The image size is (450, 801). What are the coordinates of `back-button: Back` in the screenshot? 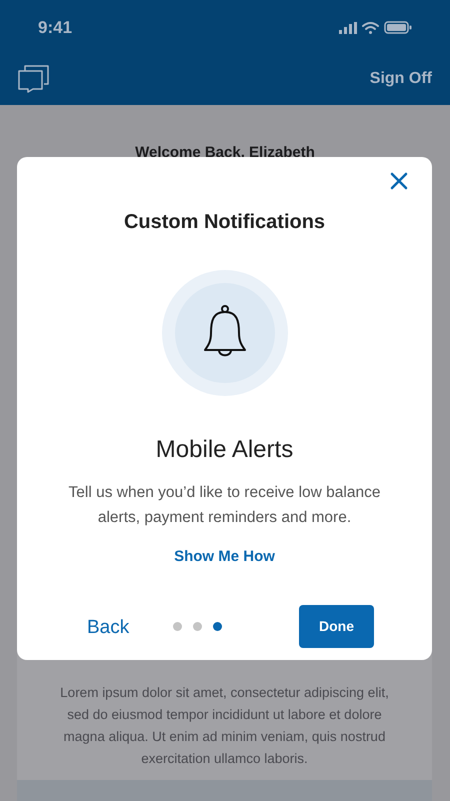 It's located at (130, 626).